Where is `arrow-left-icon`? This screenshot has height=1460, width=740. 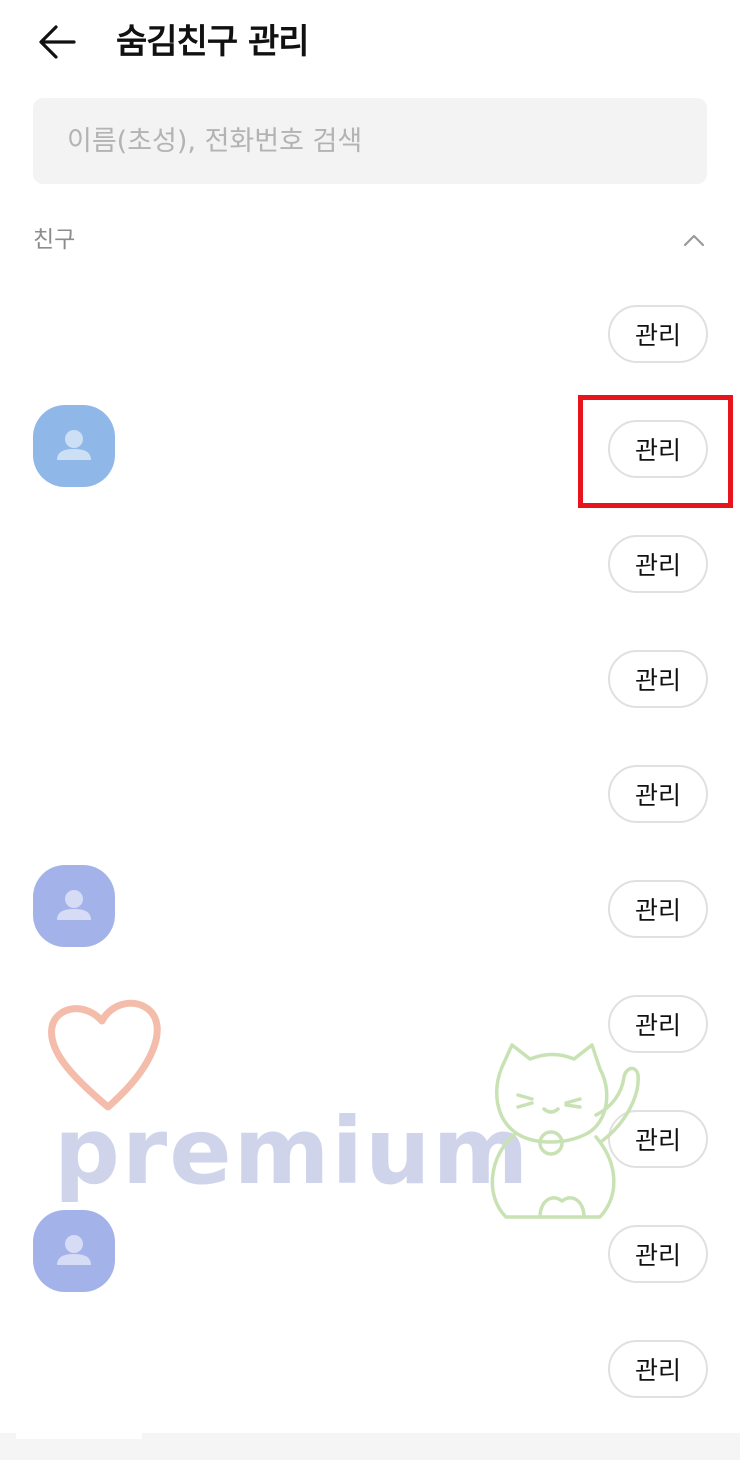 arrow-left-icon is located at coordinates (57, 42).